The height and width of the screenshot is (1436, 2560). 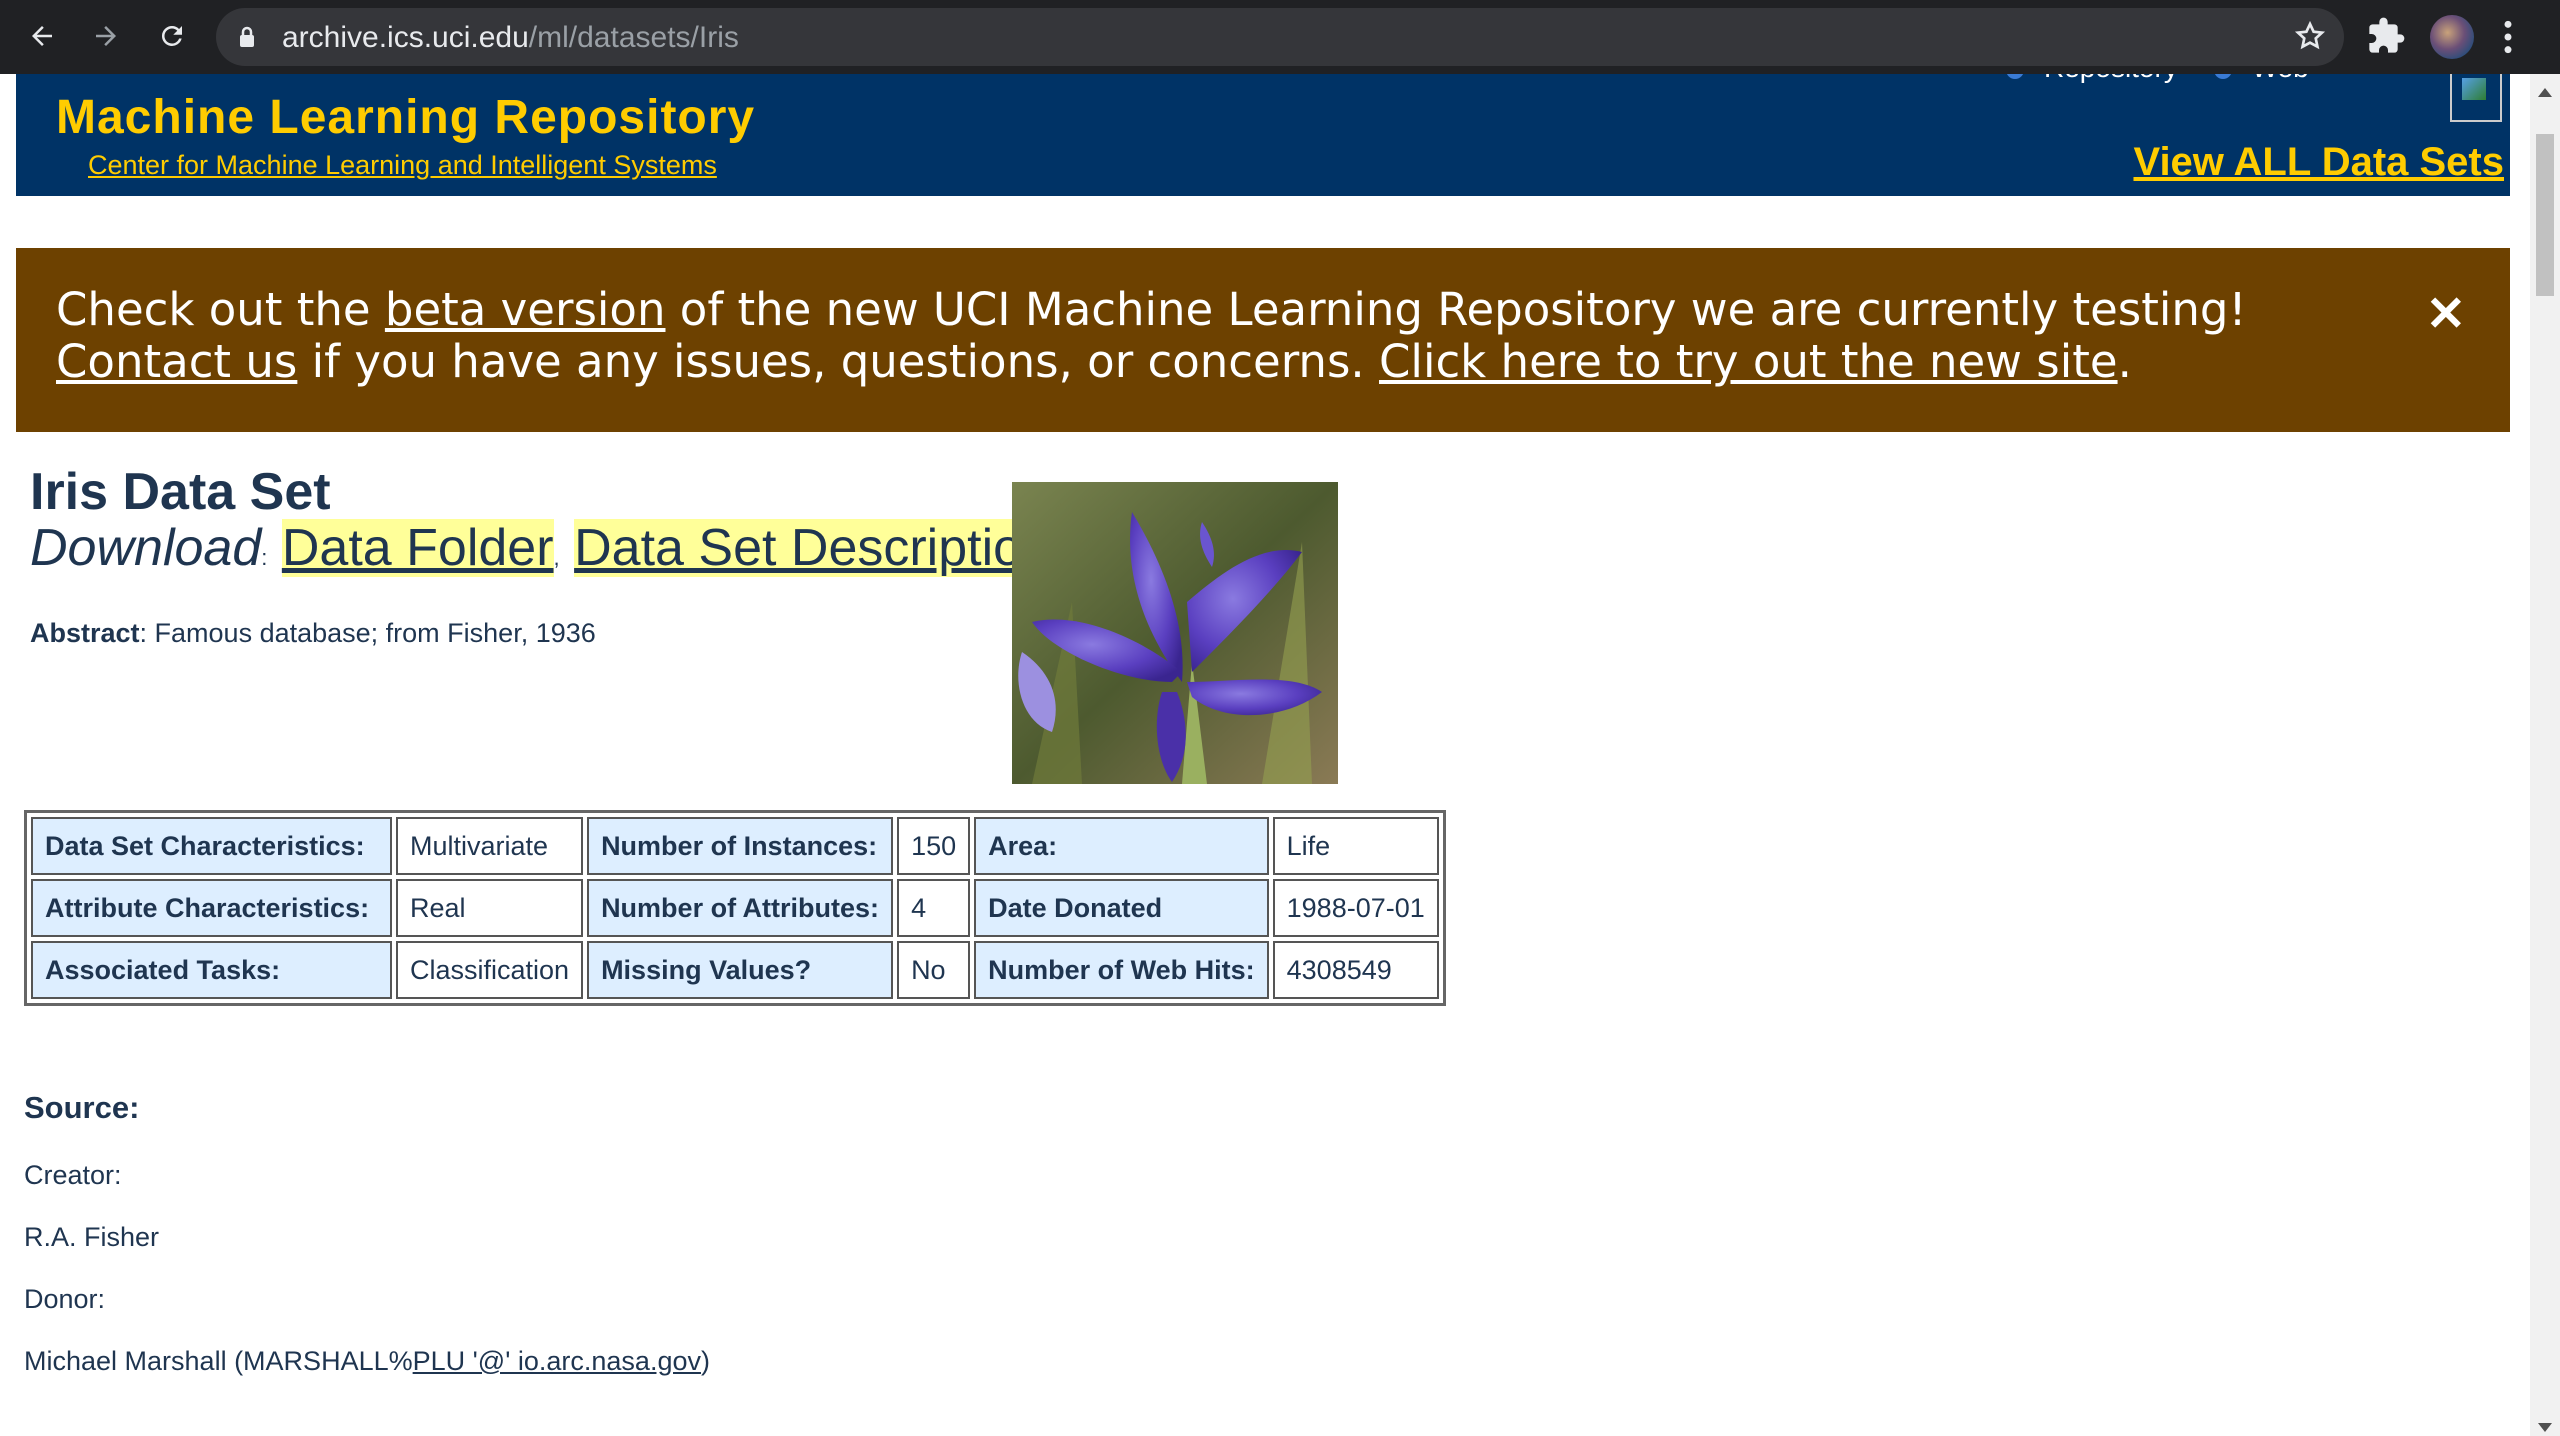 What do you see at coordinates (740, 908) in the screenshot?
I see `table-key-cell: Number of Attributes:` at bounding box center [740, 908].